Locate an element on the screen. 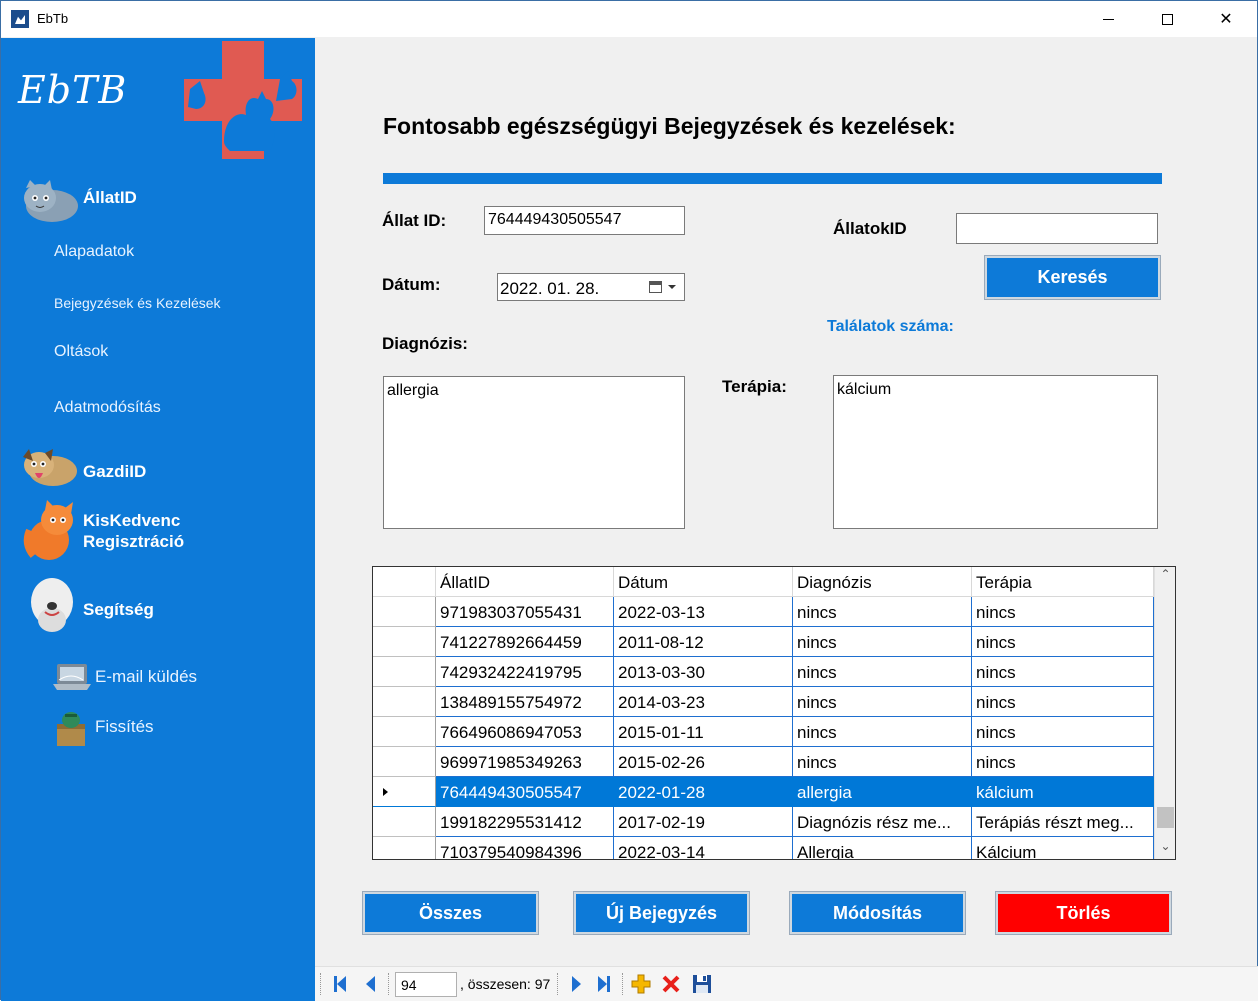 Image resolution: width=1258 pixels, height=1001 pixels. sidebar-item-adatmodositas: Adatmodósítás is located at coordinates (107, 408).